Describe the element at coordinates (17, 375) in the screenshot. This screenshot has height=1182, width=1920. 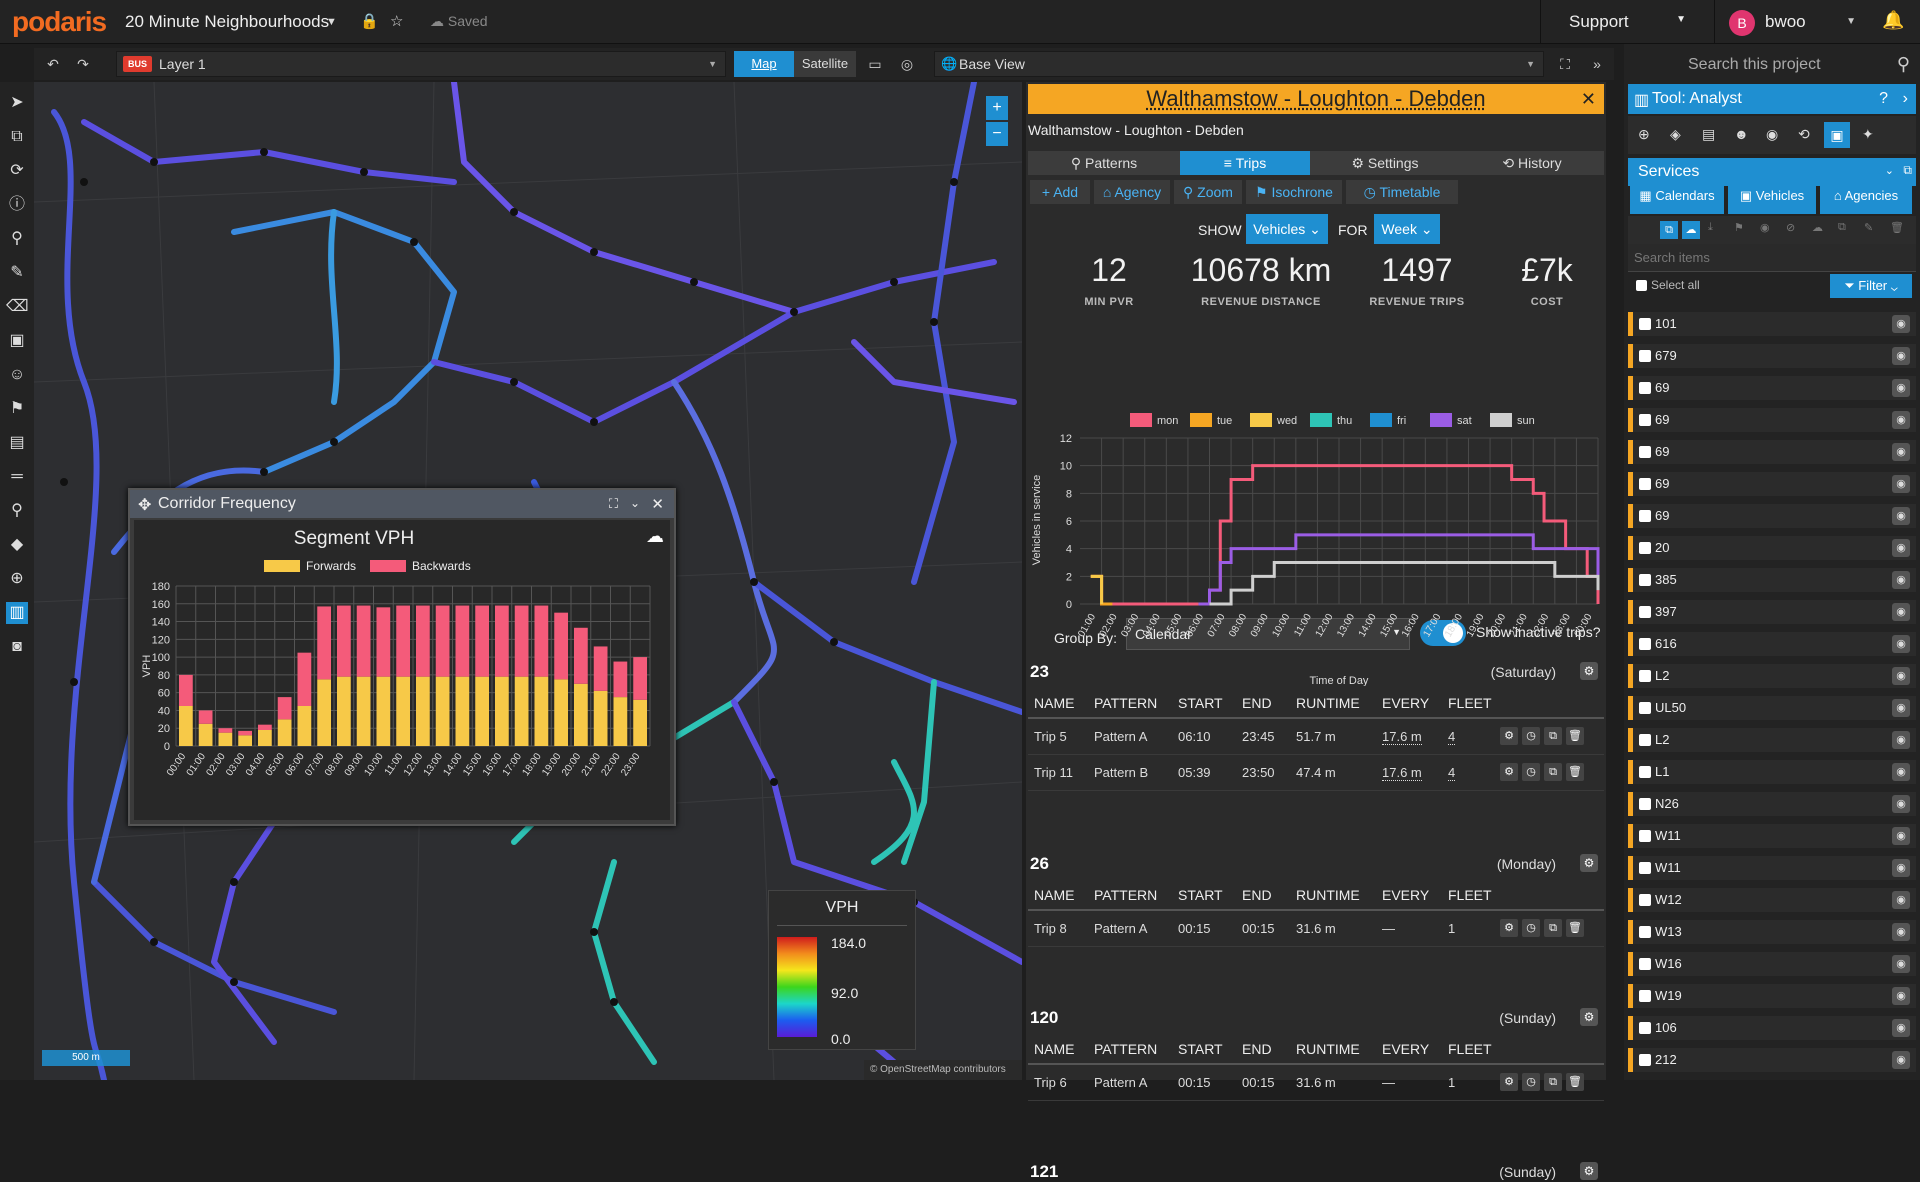
I see `person-icon: ☺` at that location.